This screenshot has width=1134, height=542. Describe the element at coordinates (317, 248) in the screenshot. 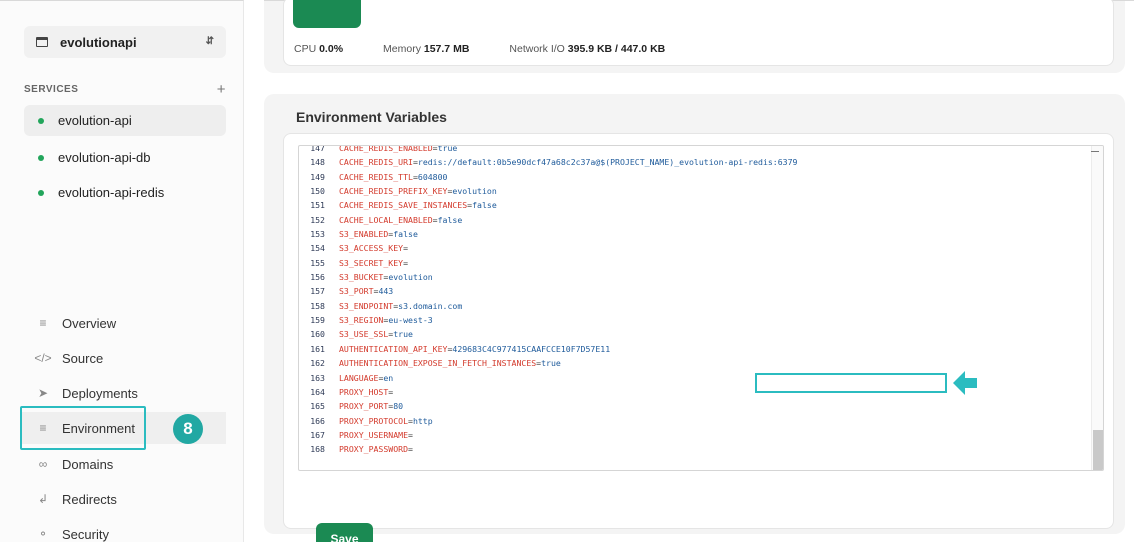

I see `line-number: 154` at that location.